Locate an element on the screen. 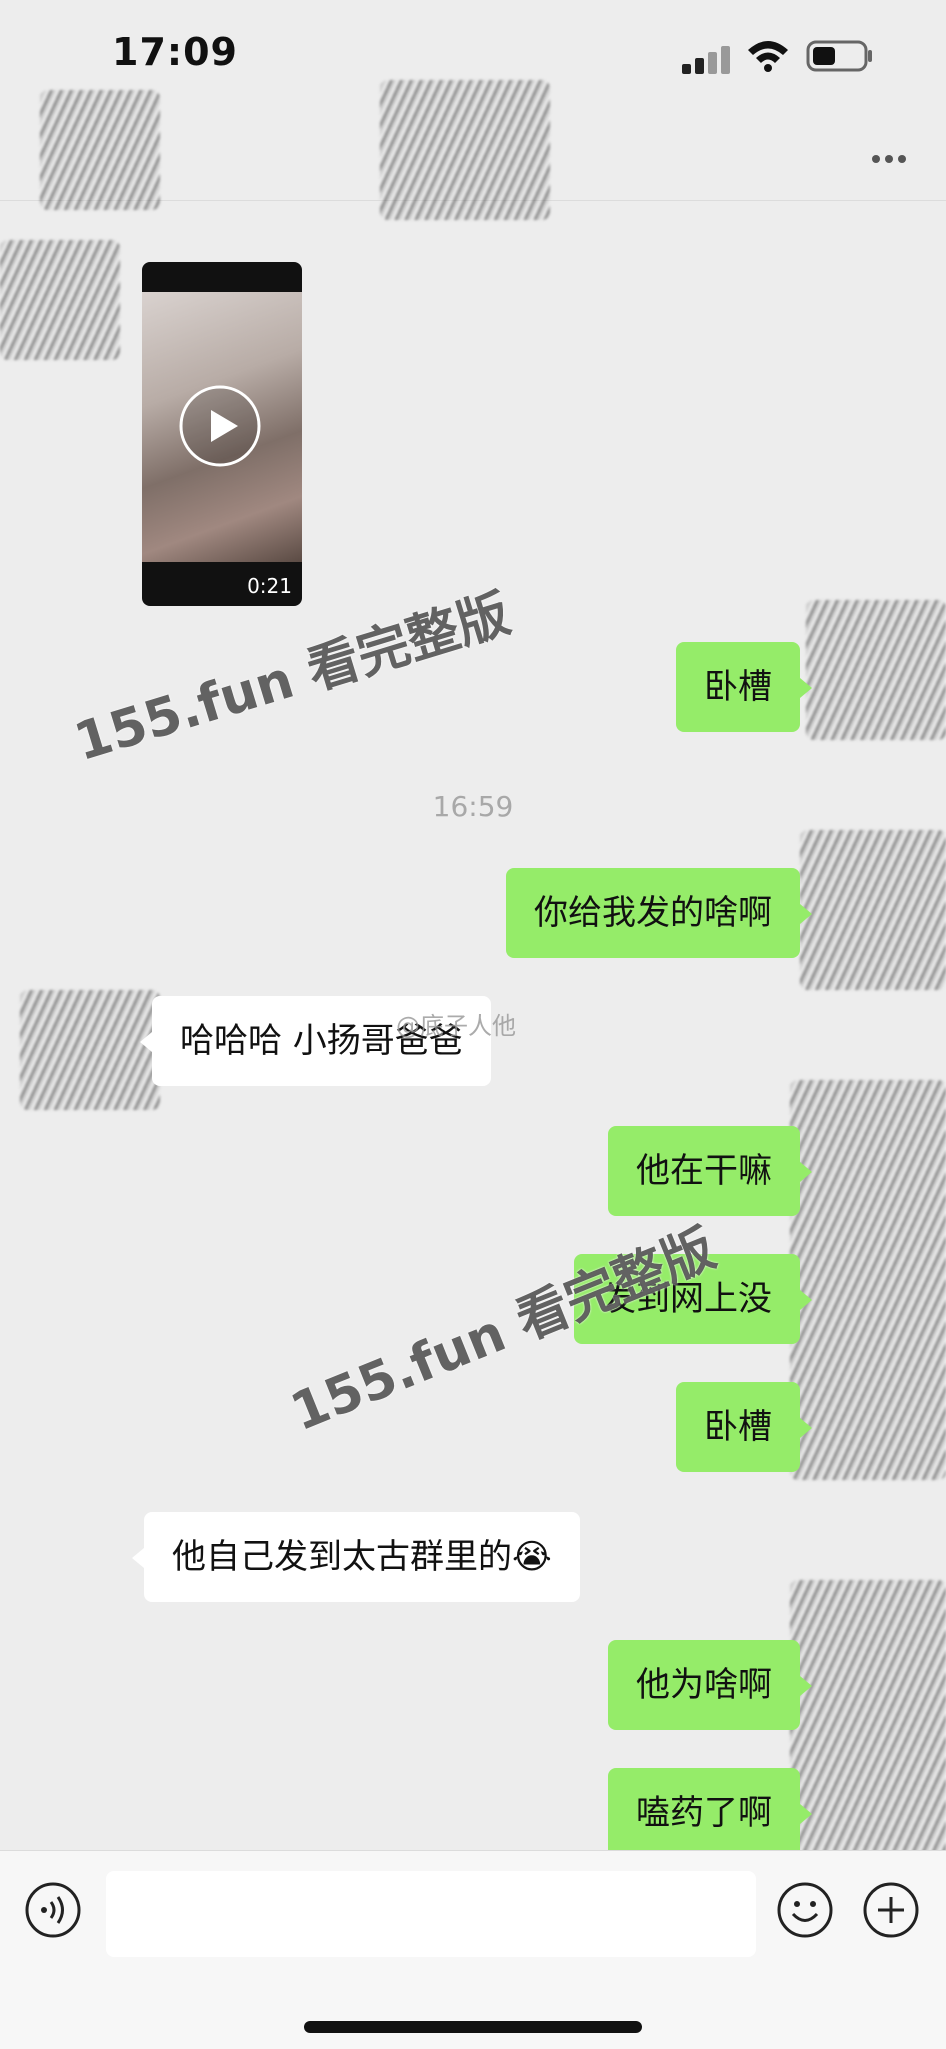 The width and height of the screenshot is (946, 2049). message-bubble-received: 他自己发到太古群里的😭 is located at coordinates (356, 1557).